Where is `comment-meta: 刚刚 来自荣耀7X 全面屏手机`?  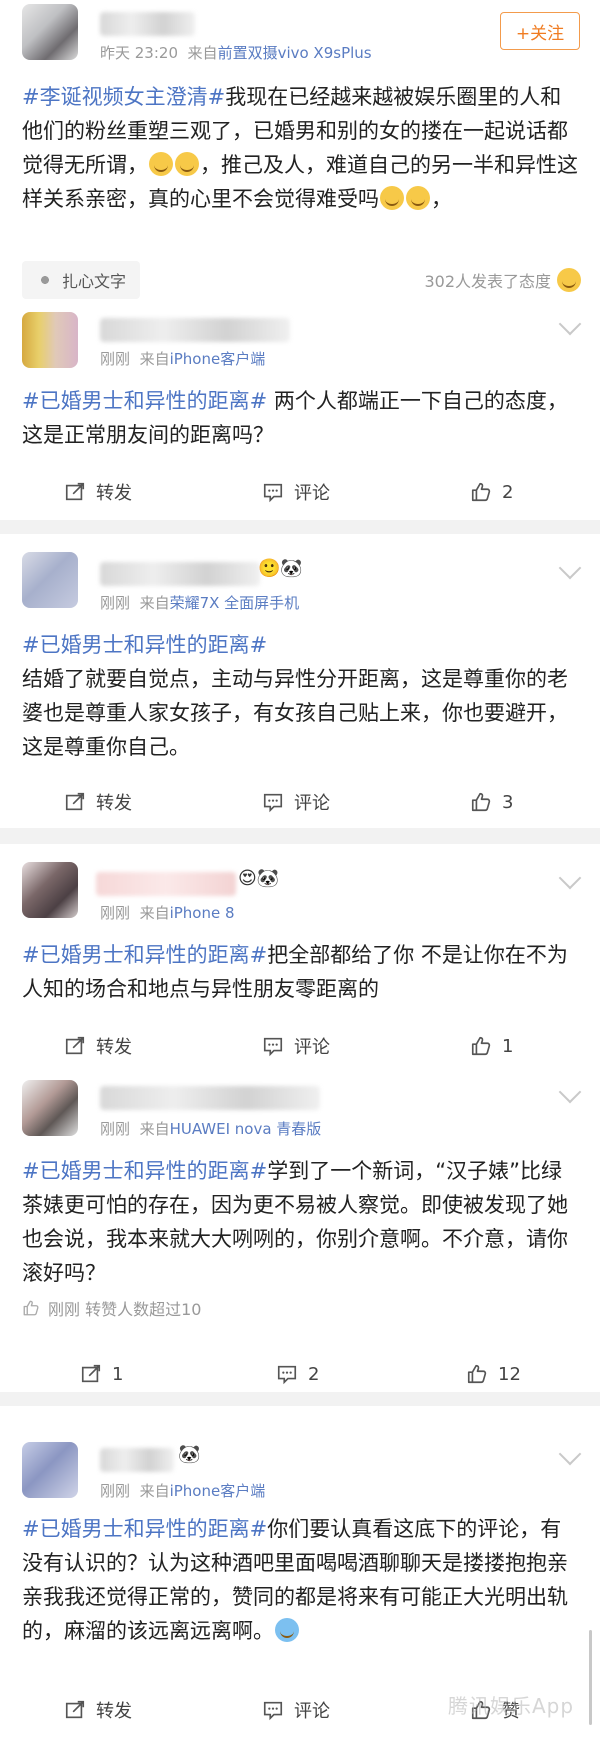
comment-meta: 刚刚 来自荣耀7X 全面屏手机 is located at coordinates (200, 603).